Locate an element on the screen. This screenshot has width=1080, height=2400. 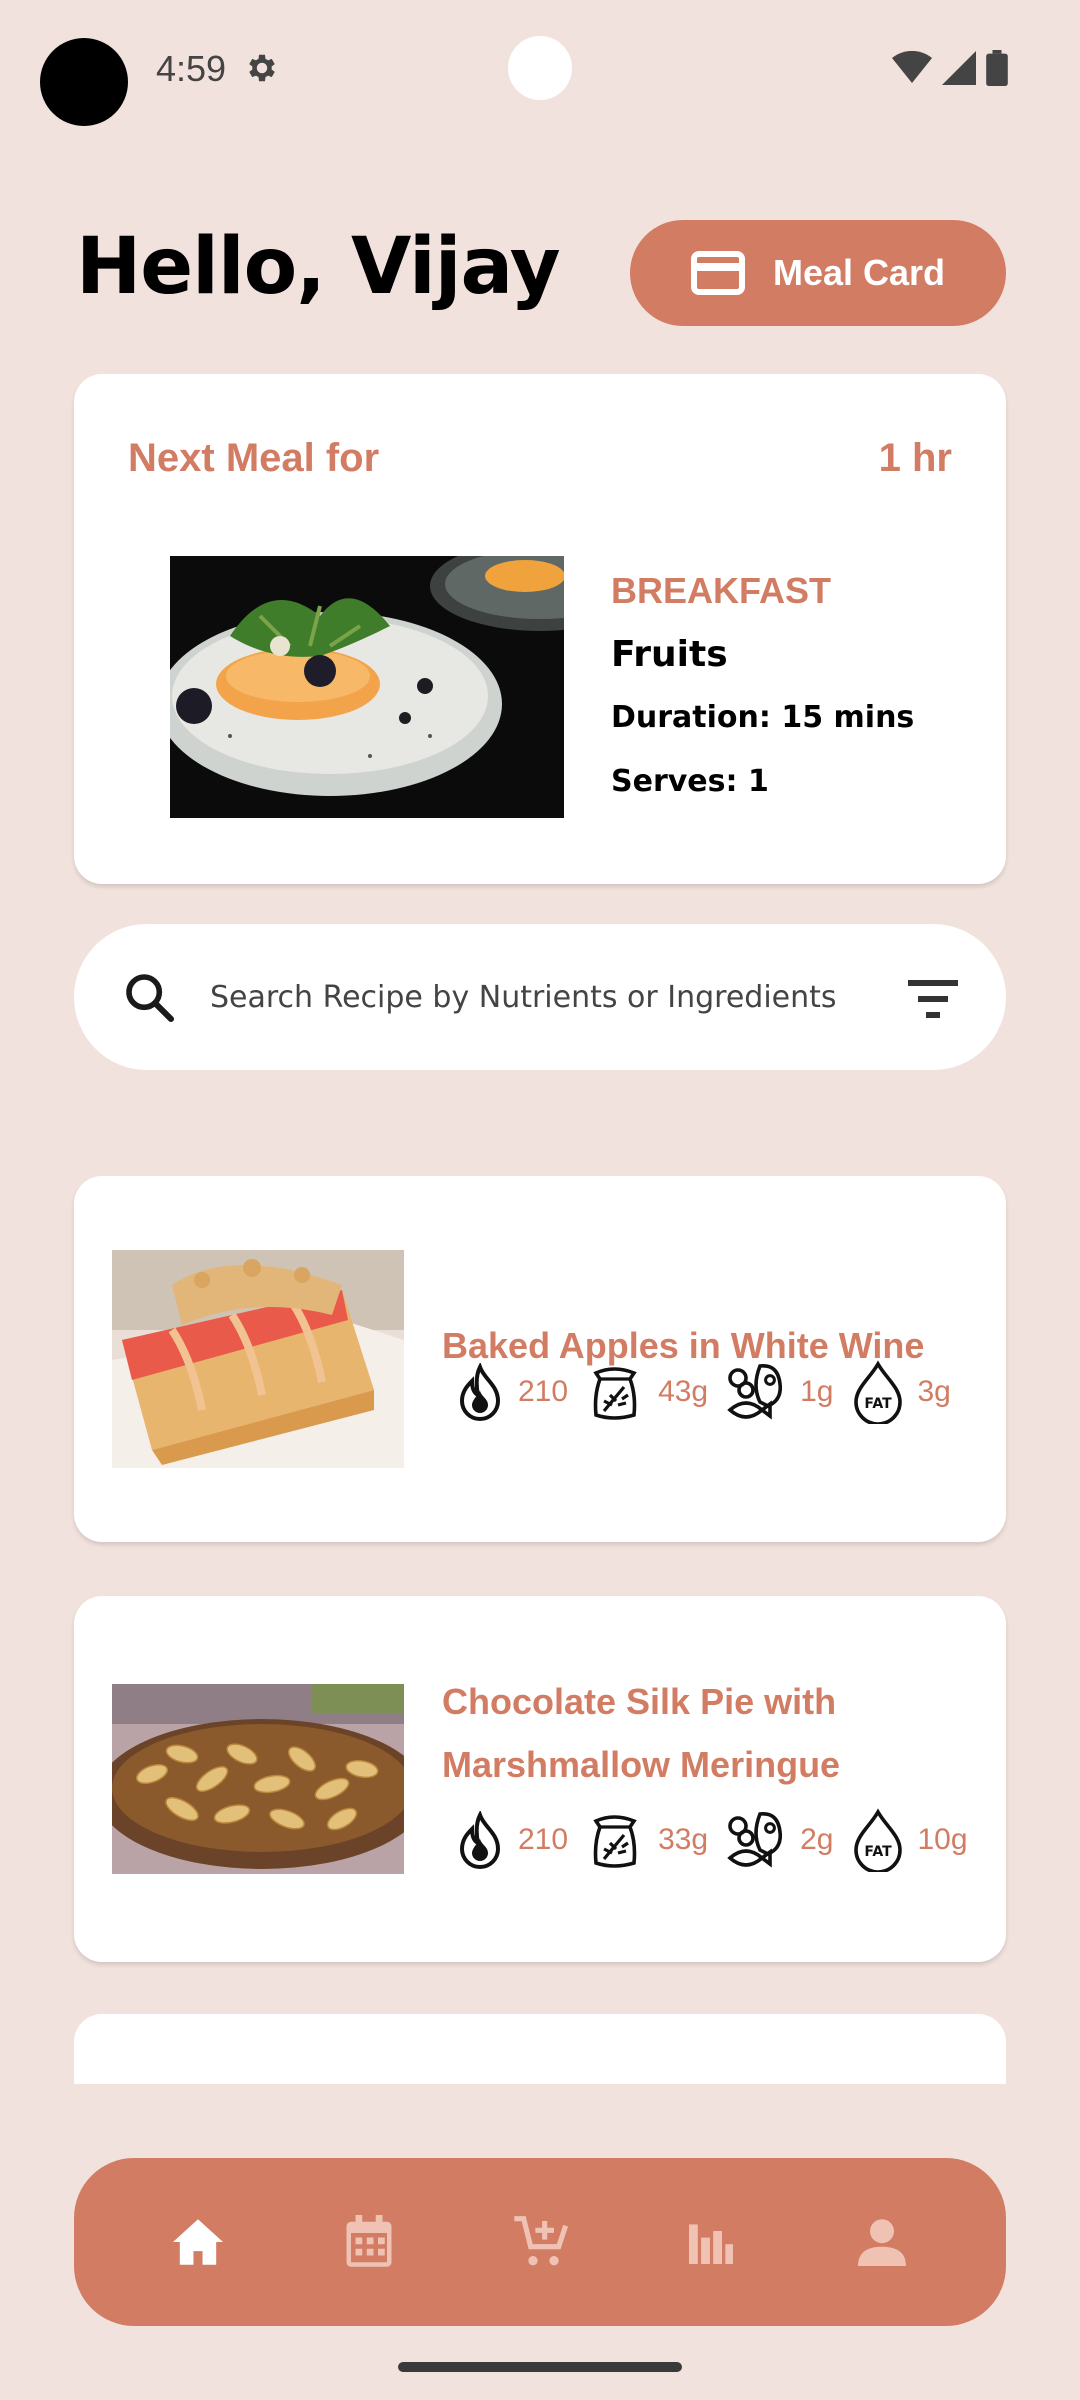
profile-icon is located at coordinates (882, 2242).